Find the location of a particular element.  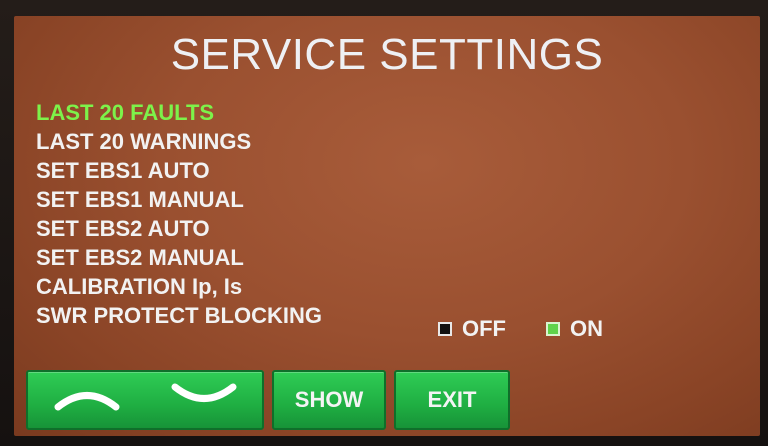

page-title: SERVICE SETTINGS is located at coordinates (387, 54).